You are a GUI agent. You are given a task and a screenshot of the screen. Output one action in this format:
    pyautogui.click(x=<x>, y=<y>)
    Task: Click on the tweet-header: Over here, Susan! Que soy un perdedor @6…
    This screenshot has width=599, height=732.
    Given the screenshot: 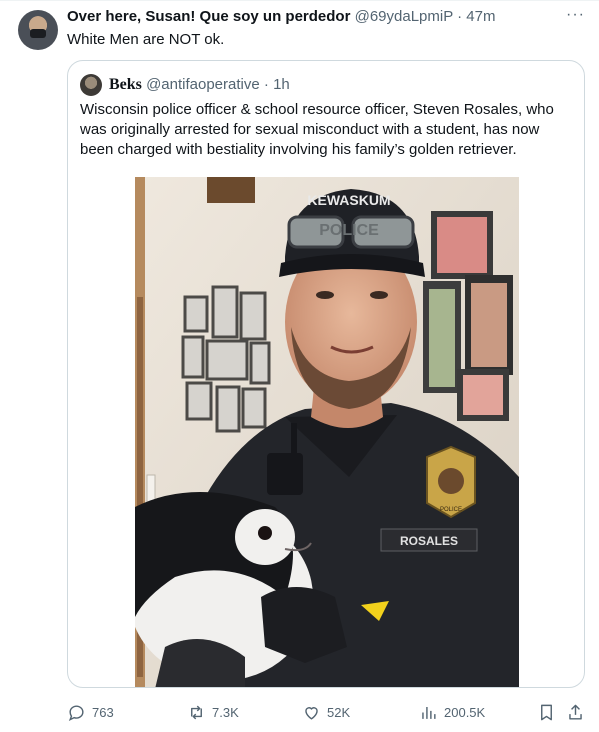 What is the action you would take?
    pyautogui.click(x=281, y=17)
    